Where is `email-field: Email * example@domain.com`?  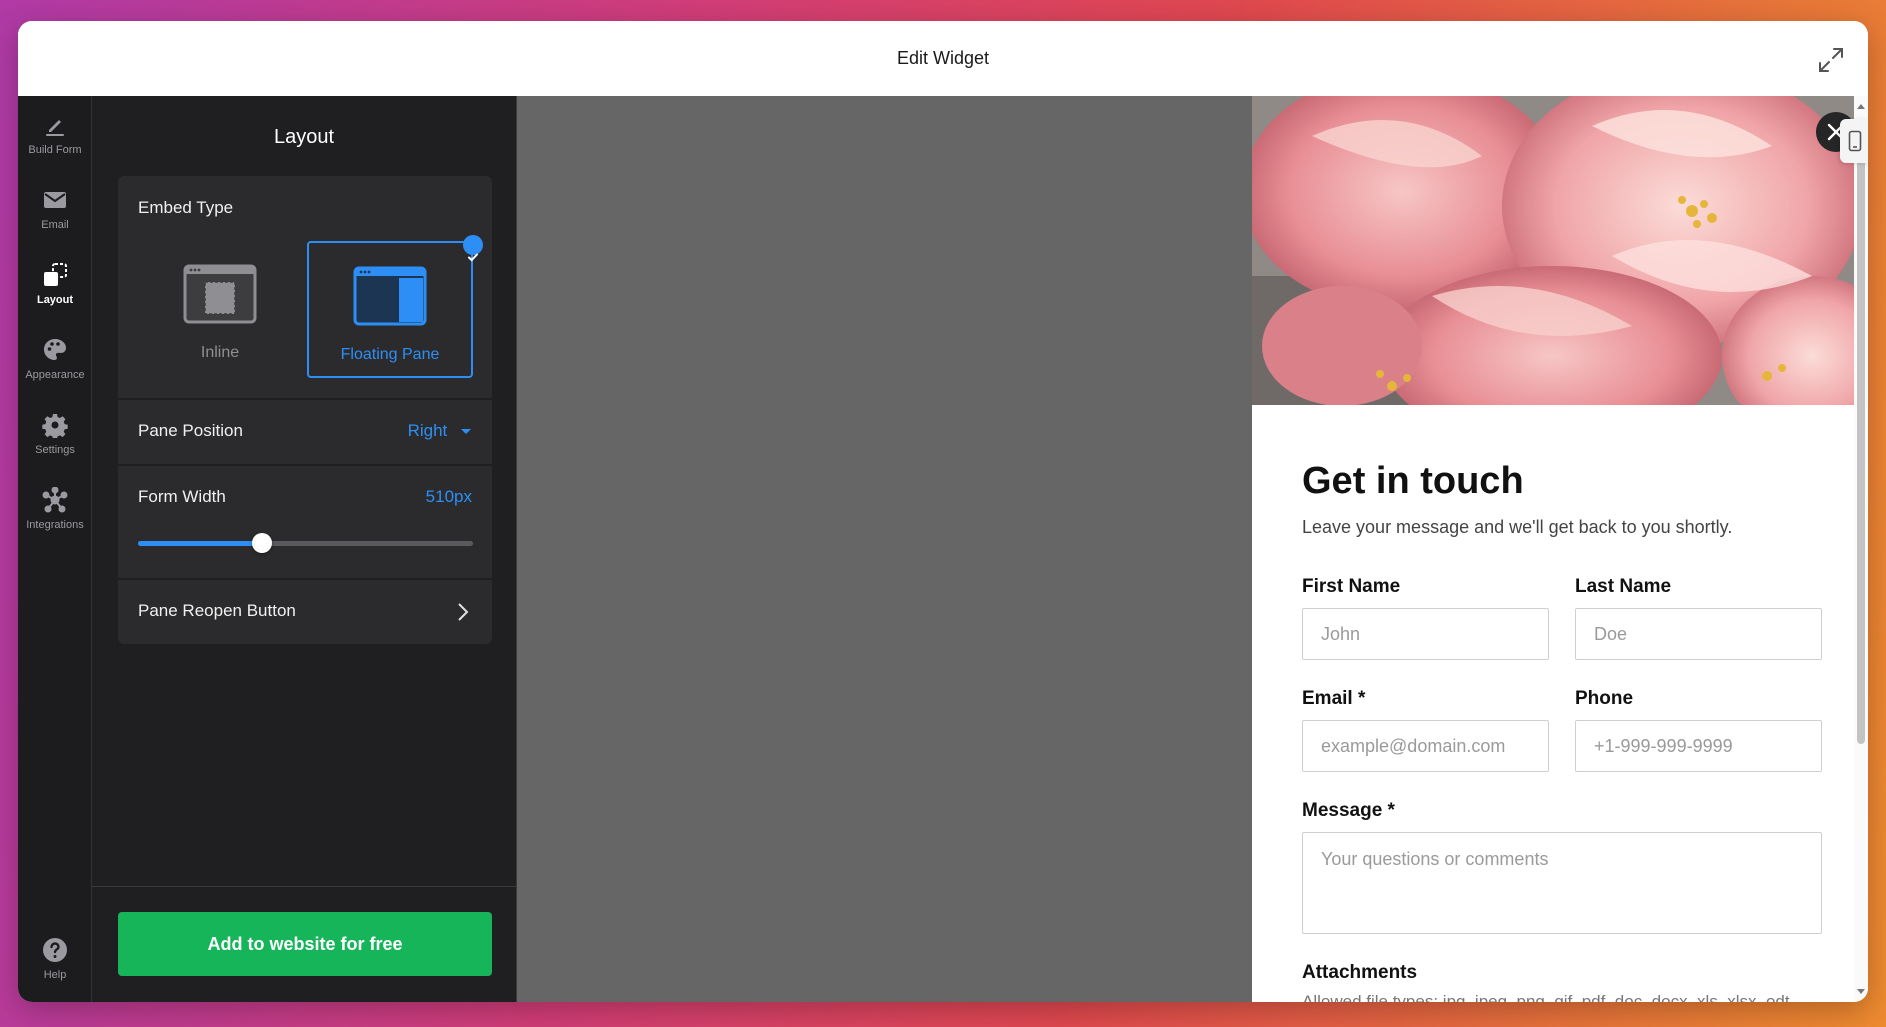 email-field: Email * example@domain.com is located at coordinates (1425, 730).